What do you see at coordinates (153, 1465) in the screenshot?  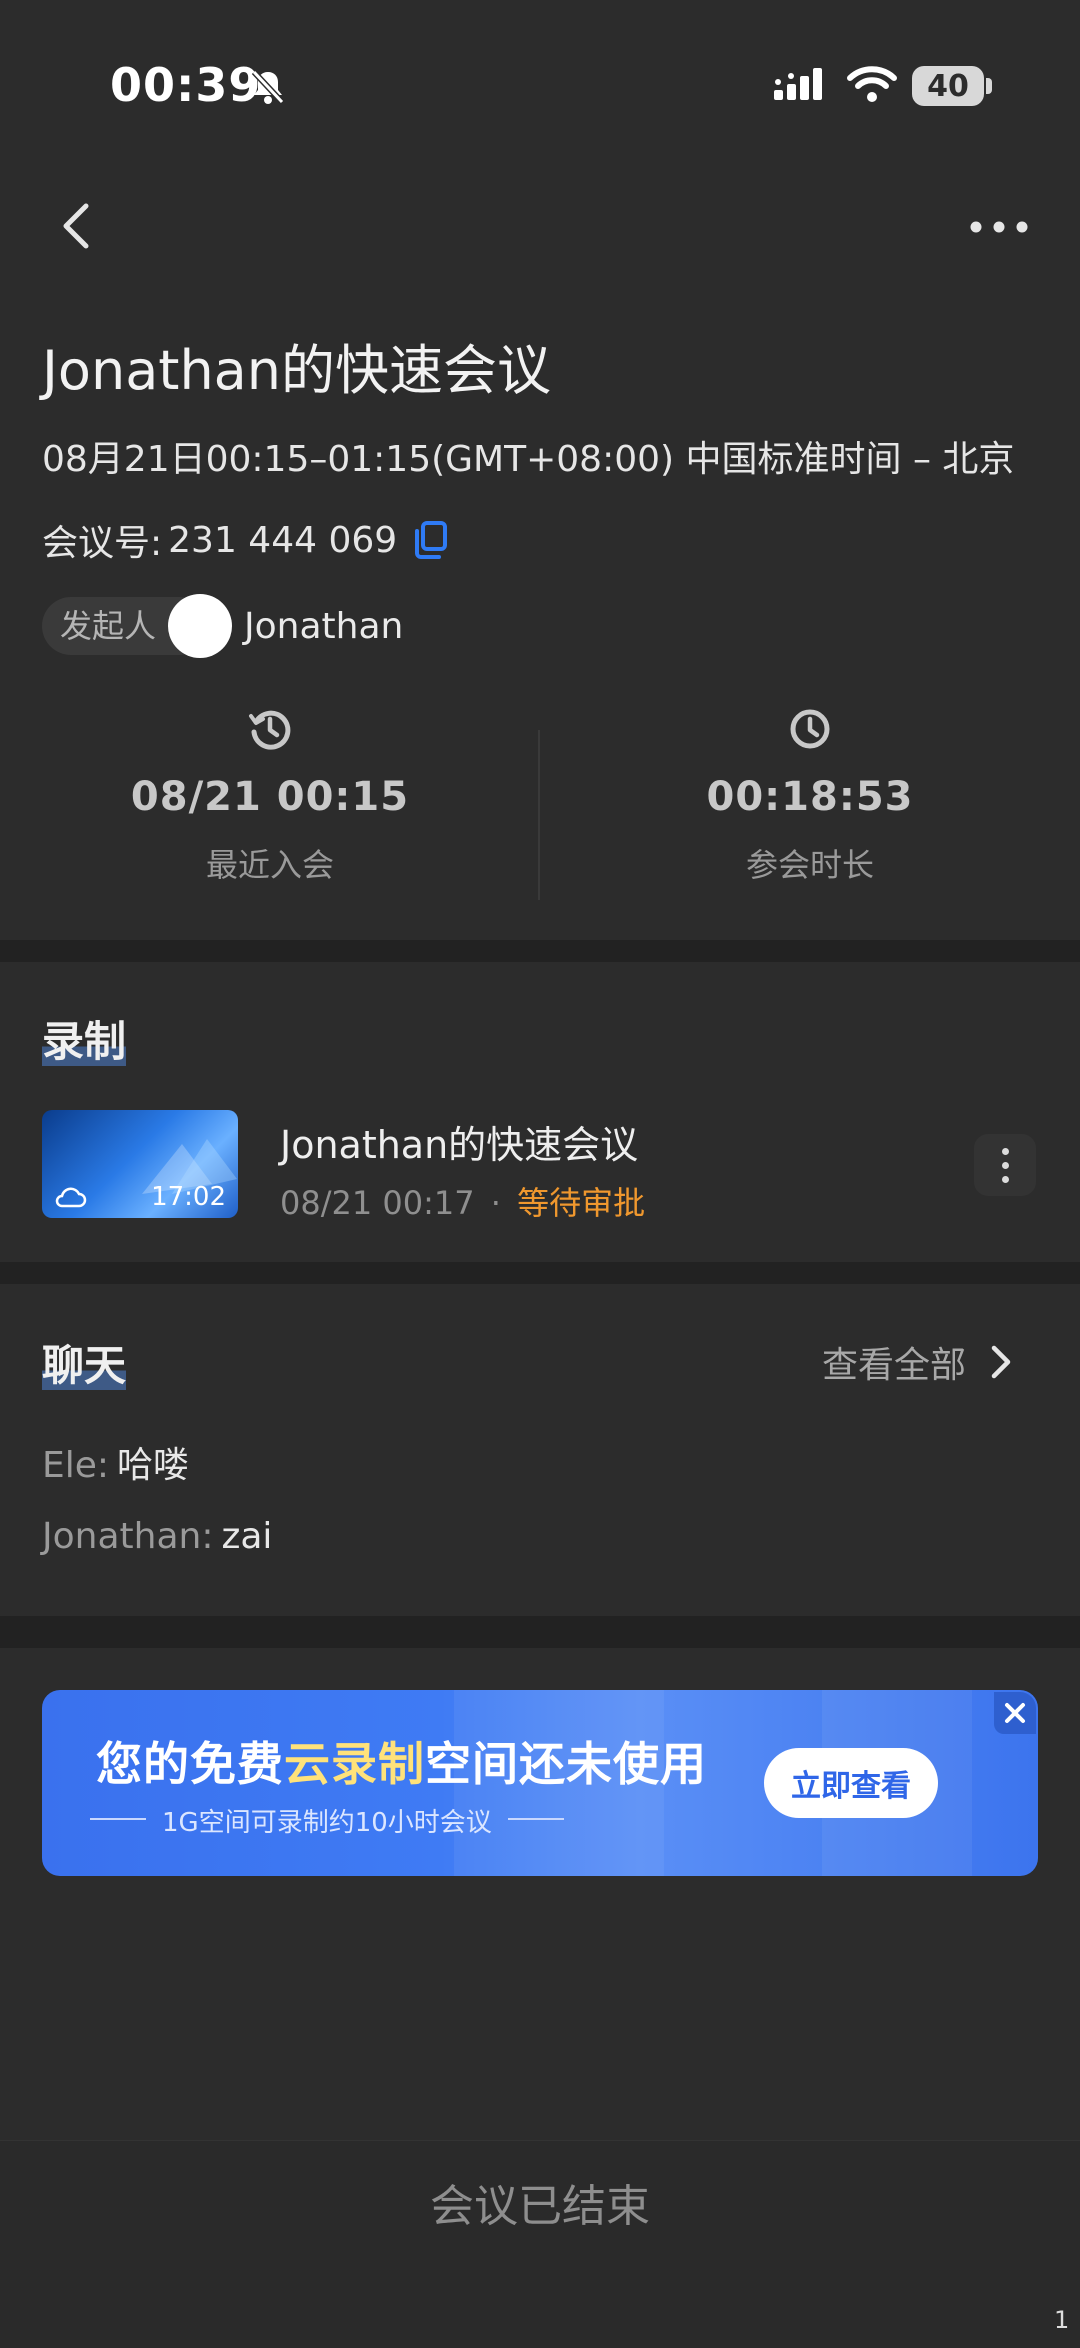 I see `chat-text: 哈喽` at bounding box center [153, 1465].